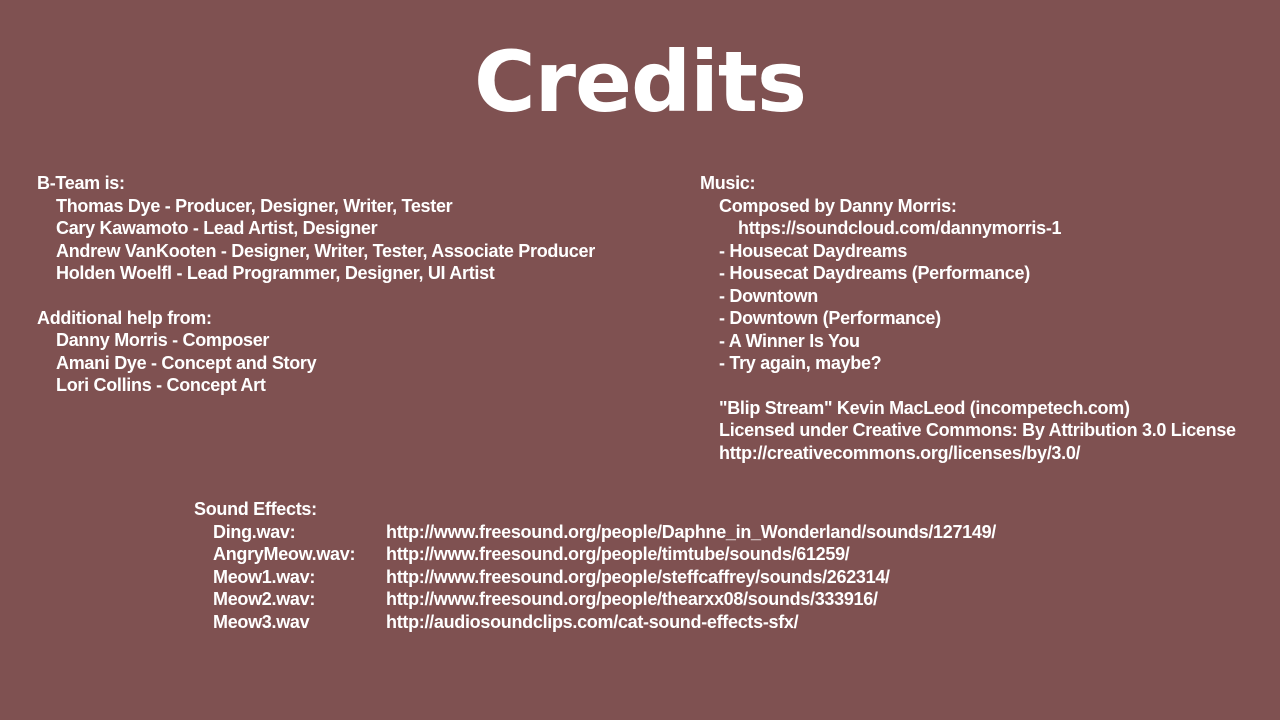 The width and height of the screenshot is (1280, 720). Describe the element at coordinates (728, 183) in the screenshot. I see `music-heading: Music:` at that location.